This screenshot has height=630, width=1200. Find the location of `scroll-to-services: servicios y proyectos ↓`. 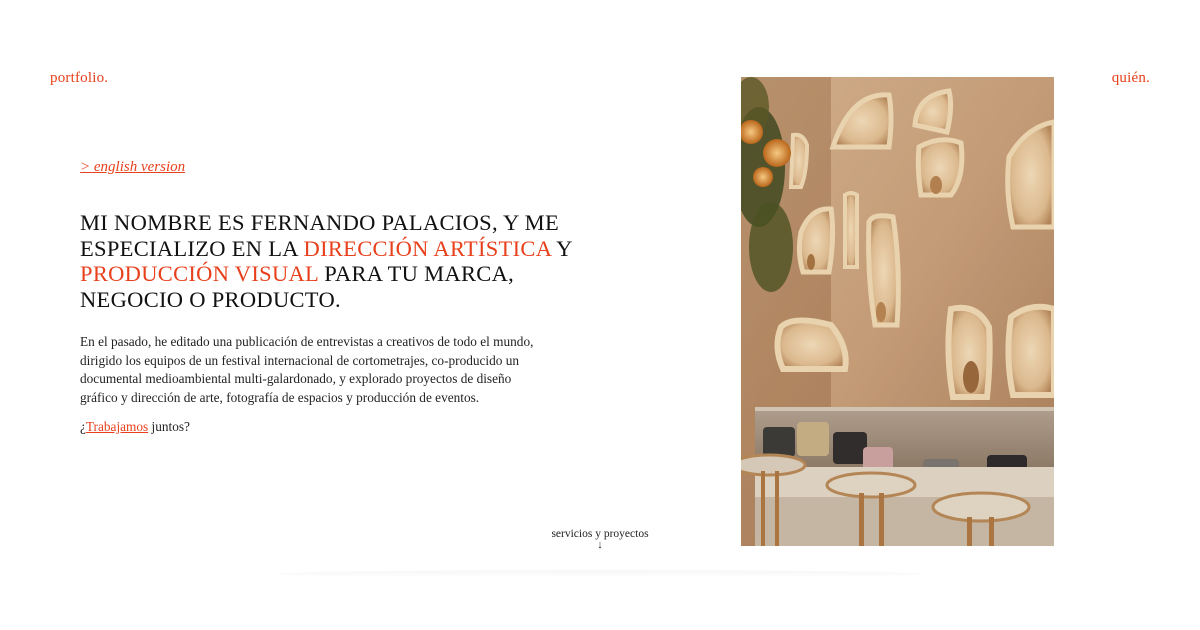

scroll-to-services: servicios y proyectos ↓ is located at coordinates (600, 539).